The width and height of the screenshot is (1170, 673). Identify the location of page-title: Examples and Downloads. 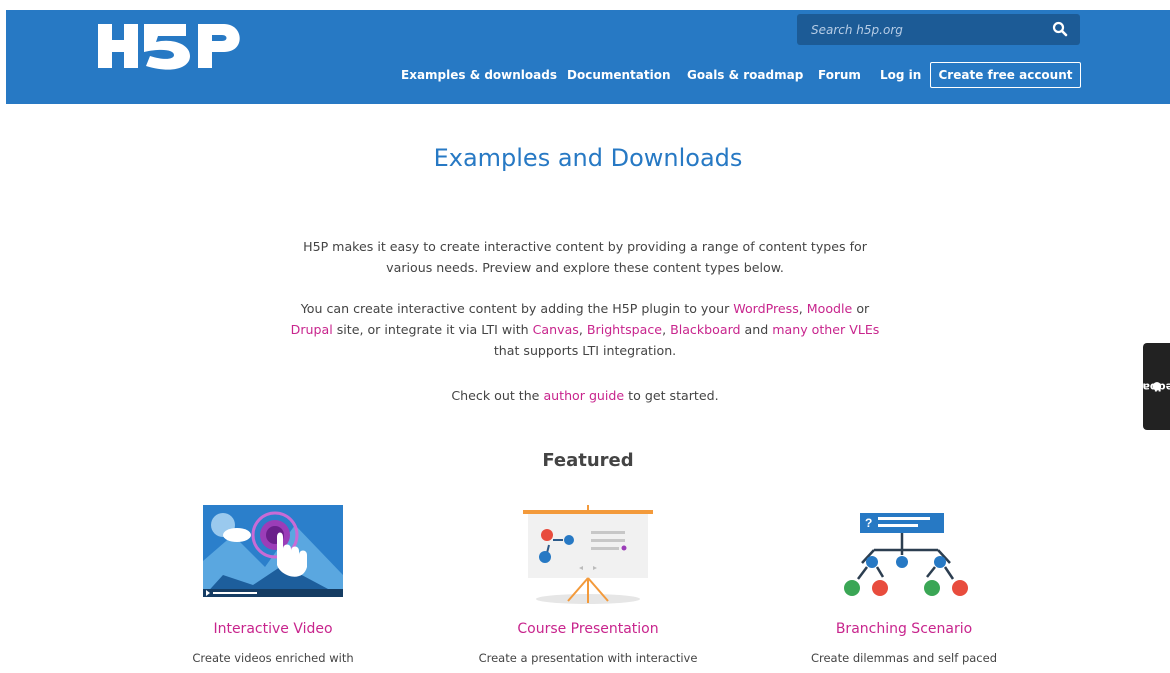
(588, 158).